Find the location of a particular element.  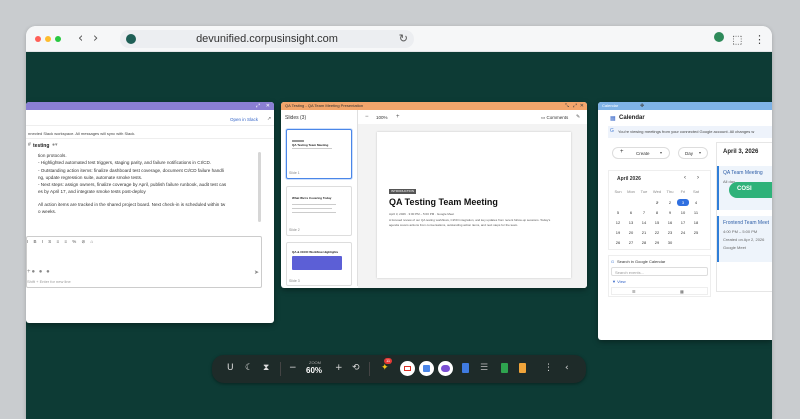

url-bar: devunified.corpusinsight.com ↻ is located at coordinates (267, 39).